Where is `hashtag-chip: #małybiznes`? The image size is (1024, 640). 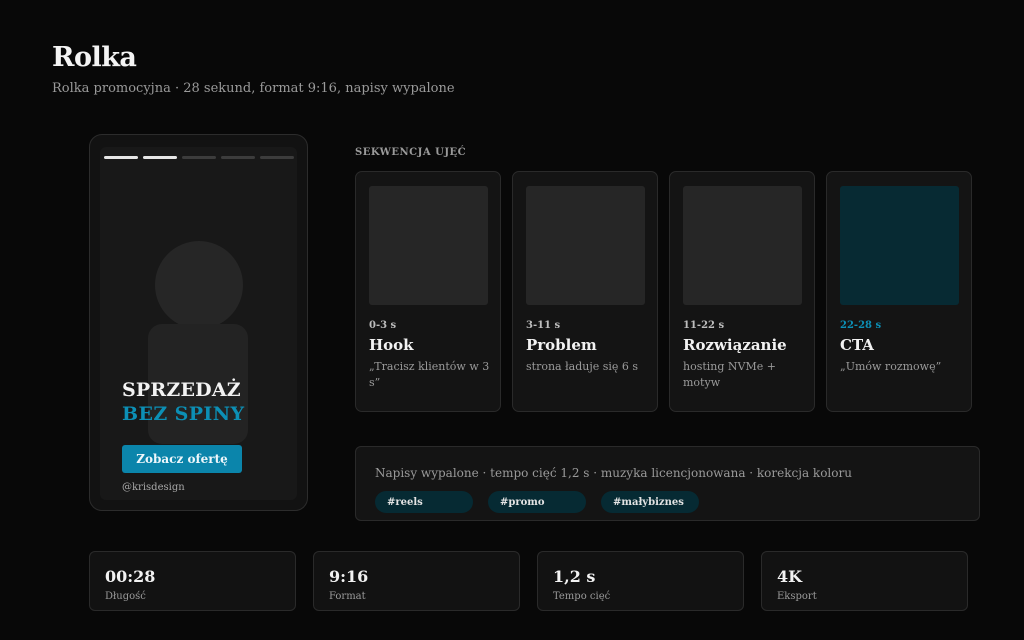 hashtag-chip: #małybiznes is located at coordinates (650, 502).